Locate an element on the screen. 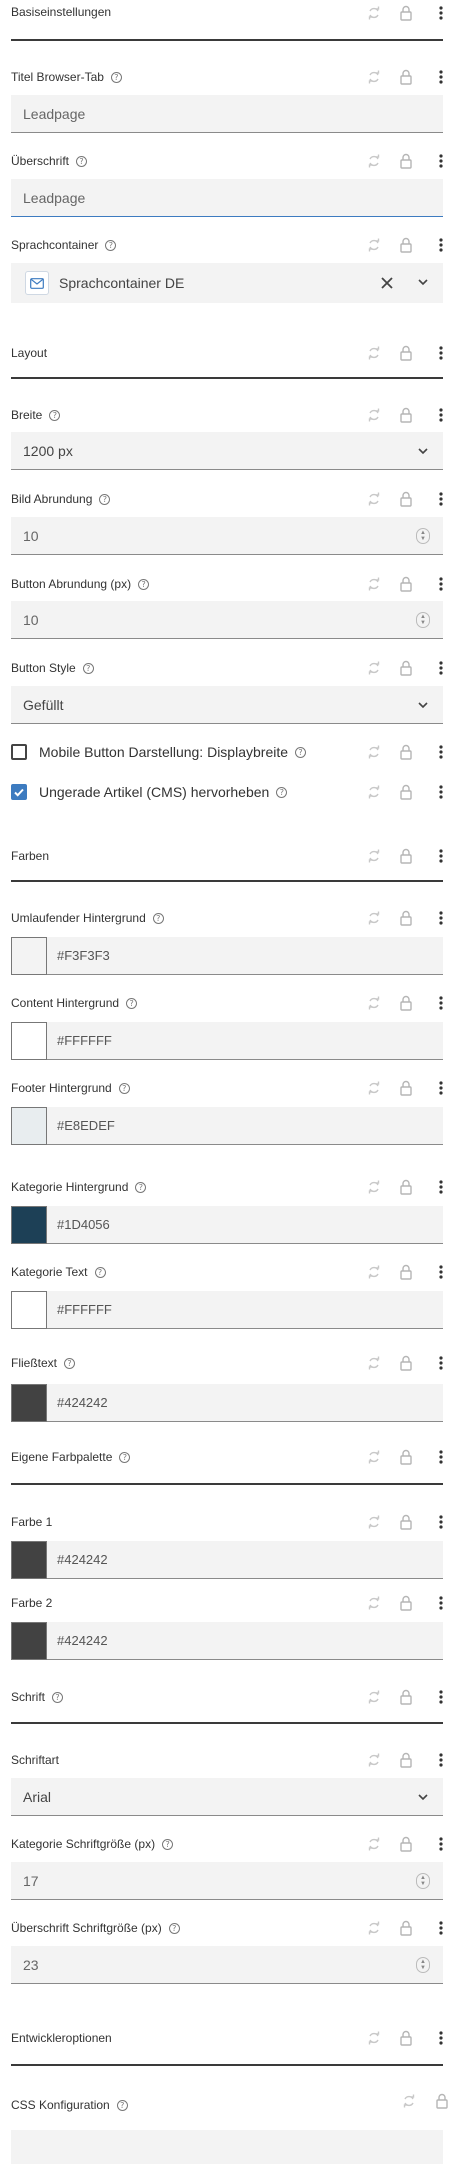 The image size is (456, 2164). farbe1-input: #424242 is located at coordinates (245, 1560).